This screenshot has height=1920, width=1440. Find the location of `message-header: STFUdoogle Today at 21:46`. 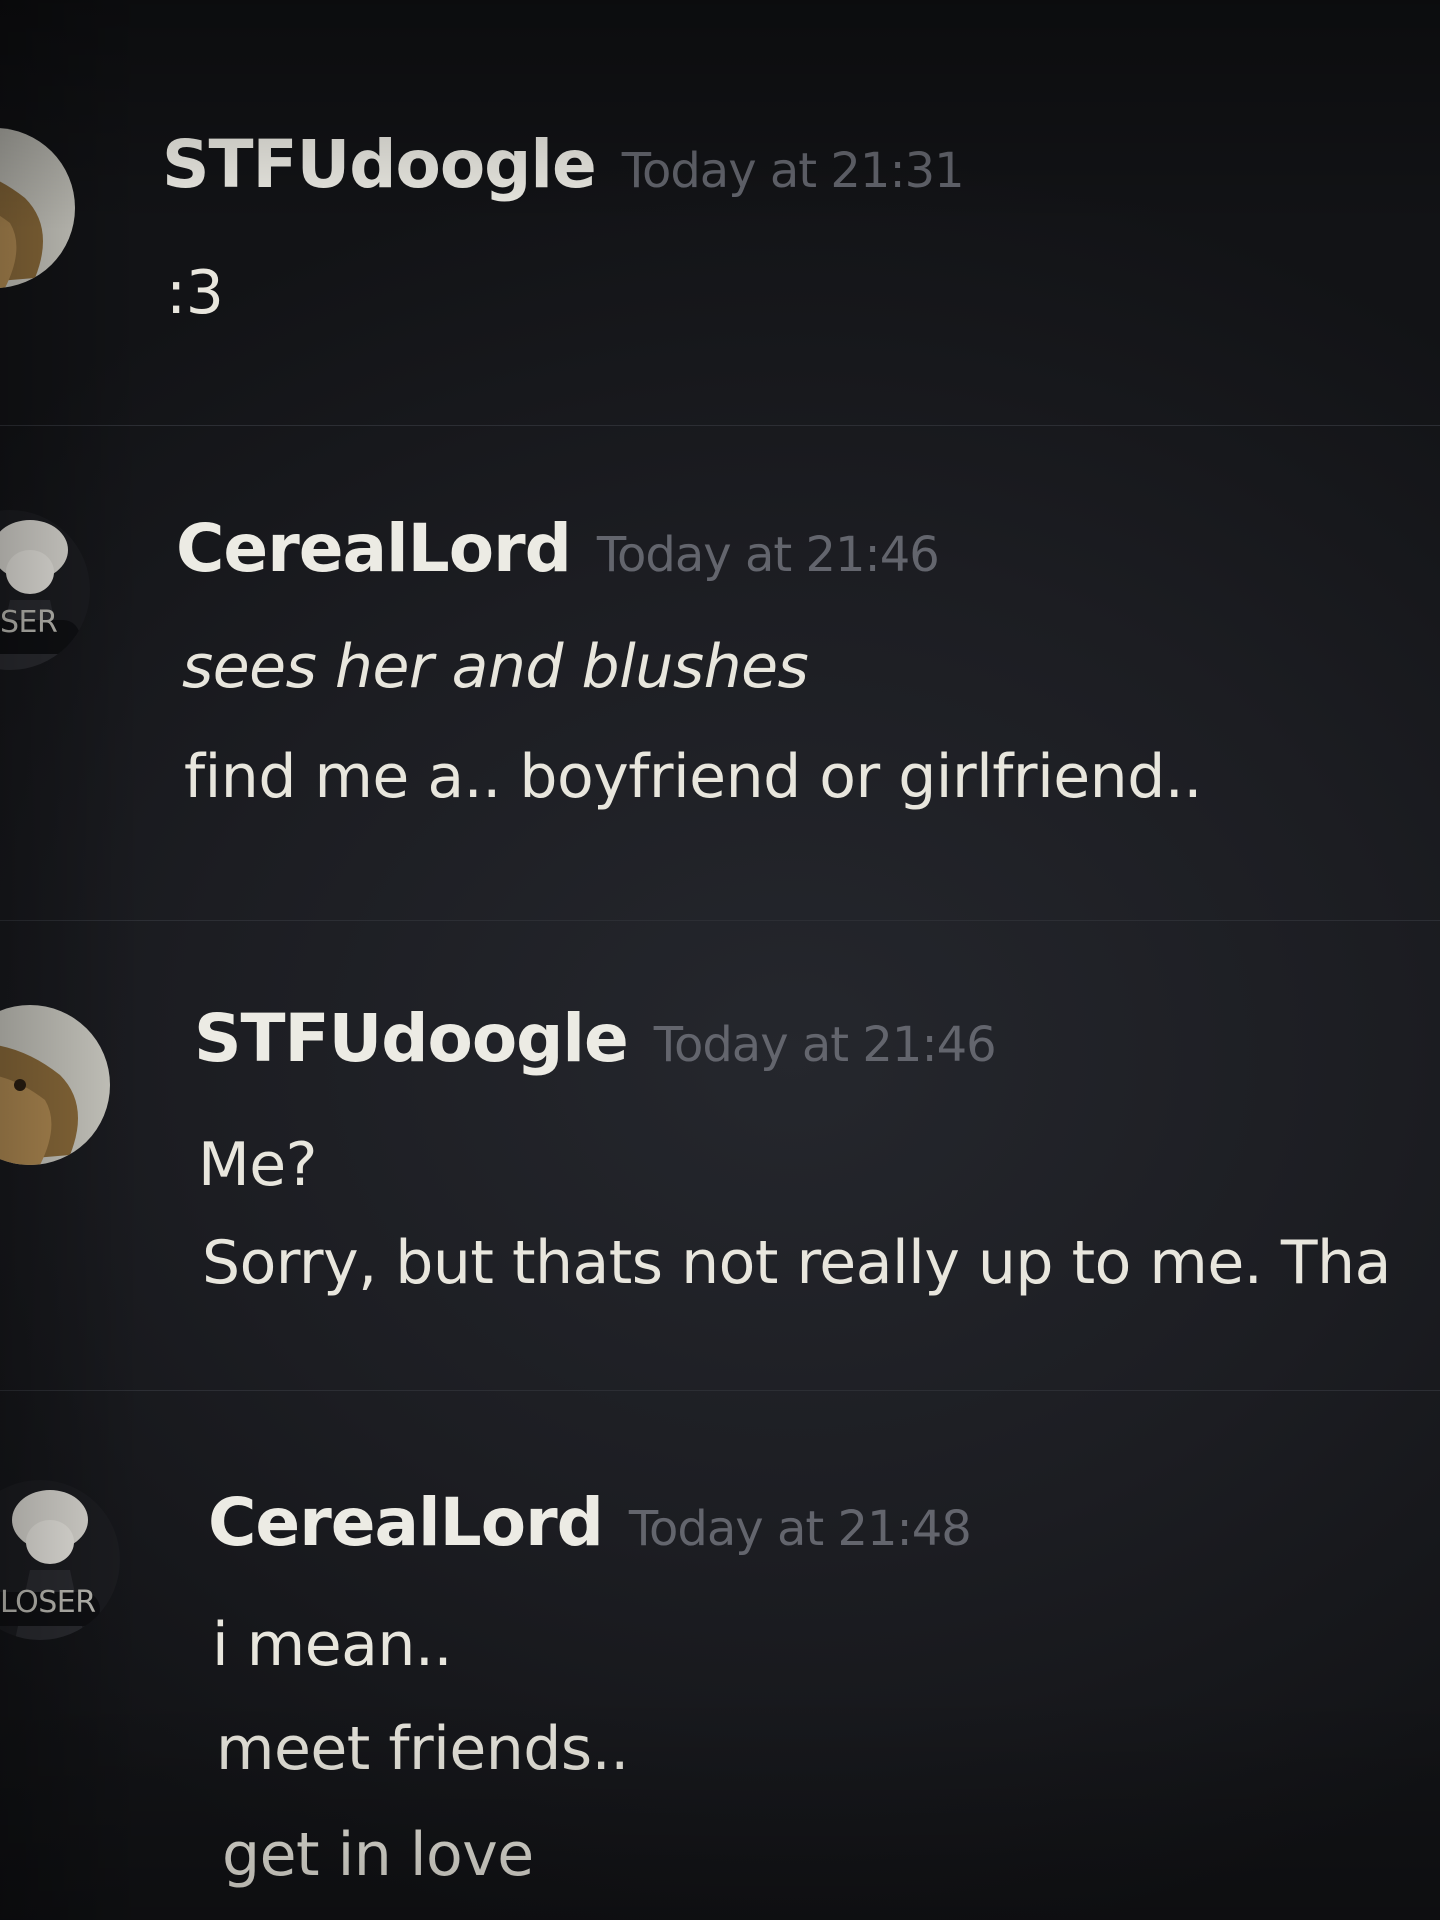

message-header: STFUdoogle Today at 21:46 is located at coordinates (595, 1038).